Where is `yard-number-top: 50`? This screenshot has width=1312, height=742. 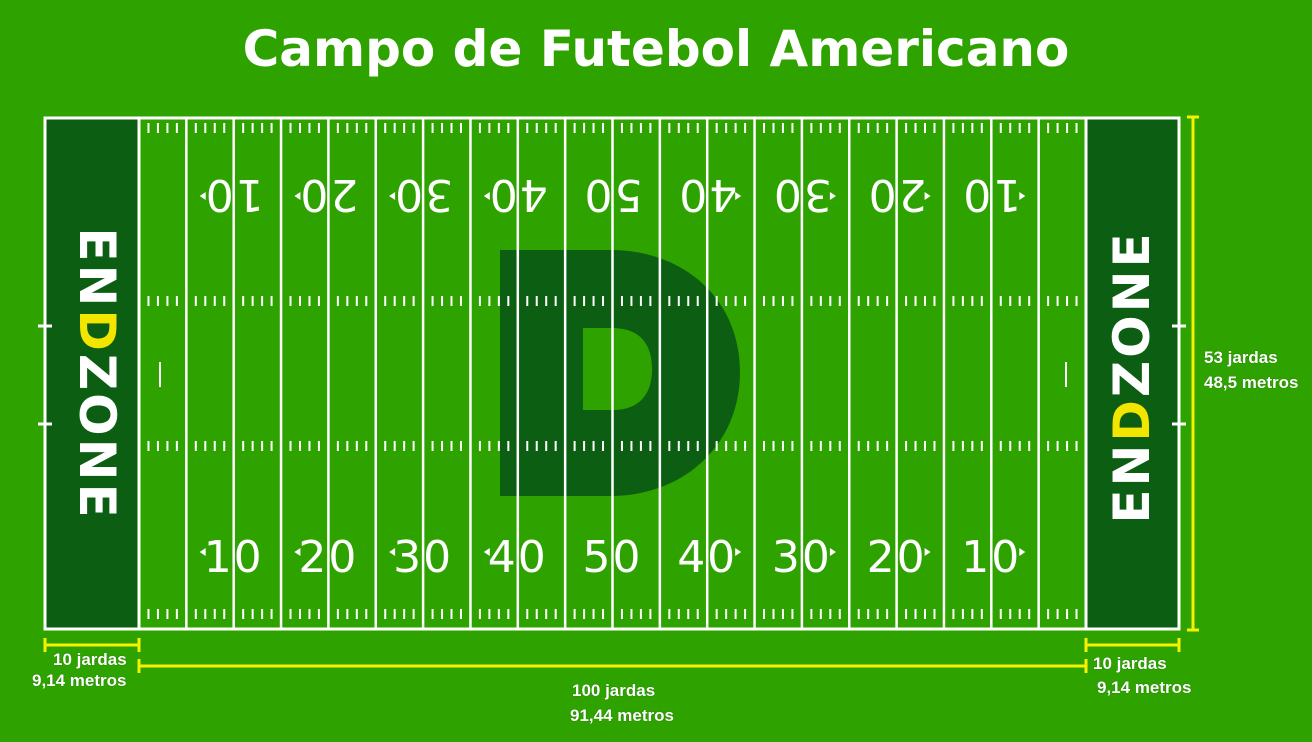 yard-number-top: 50 is located at coordinates (613, 194).